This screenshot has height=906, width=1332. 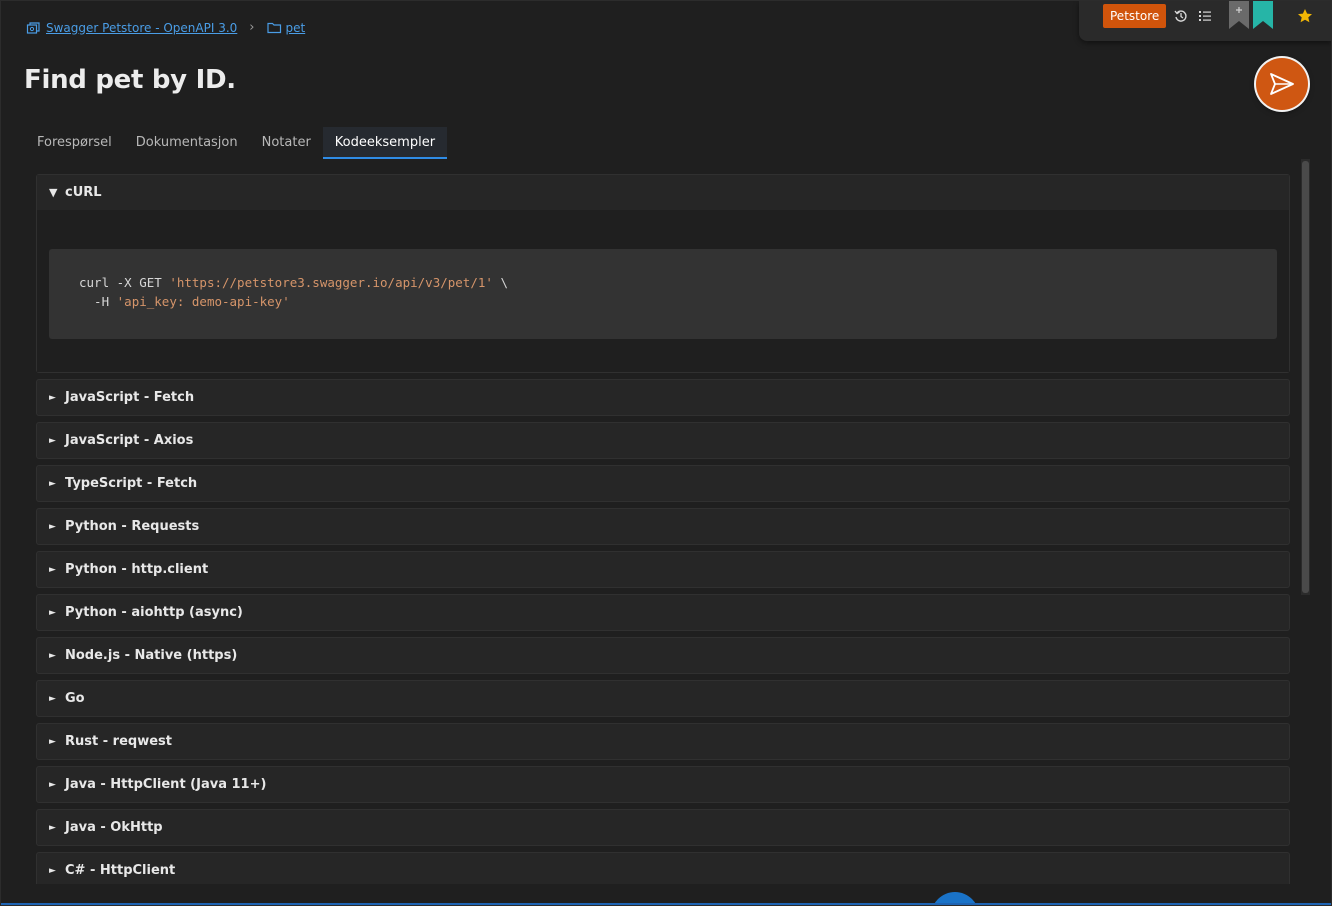 I want to click on code-example-item: ► Node.js - Native (https), so click(x=663, y=655).